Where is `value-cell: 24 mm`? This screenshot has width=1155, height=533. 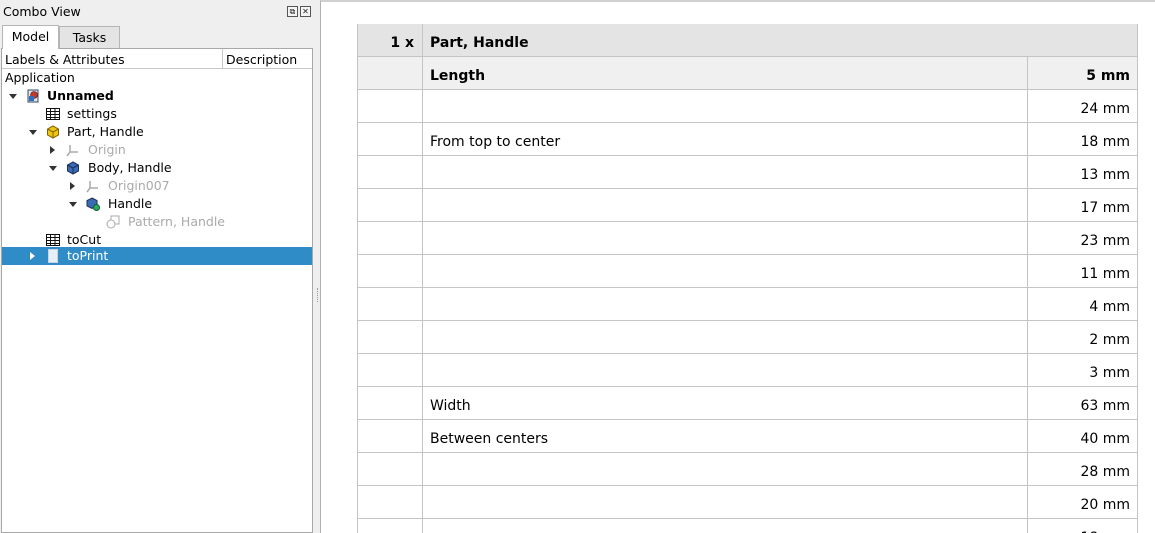 value-cell: 24 mm is located at coordinates (1083, 106).